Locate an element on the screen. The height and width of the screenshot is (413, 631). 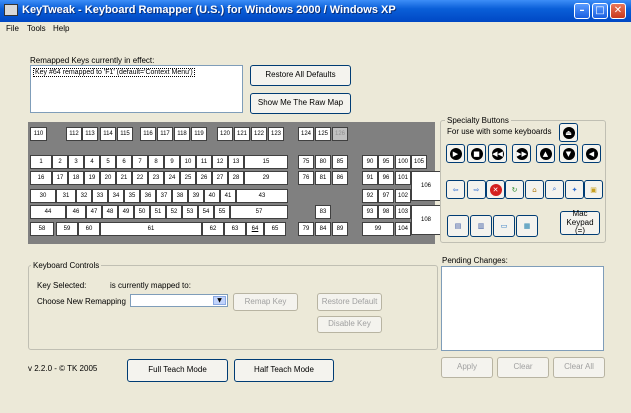
eject-button: ⏏ is located at coordinates (568, 132).